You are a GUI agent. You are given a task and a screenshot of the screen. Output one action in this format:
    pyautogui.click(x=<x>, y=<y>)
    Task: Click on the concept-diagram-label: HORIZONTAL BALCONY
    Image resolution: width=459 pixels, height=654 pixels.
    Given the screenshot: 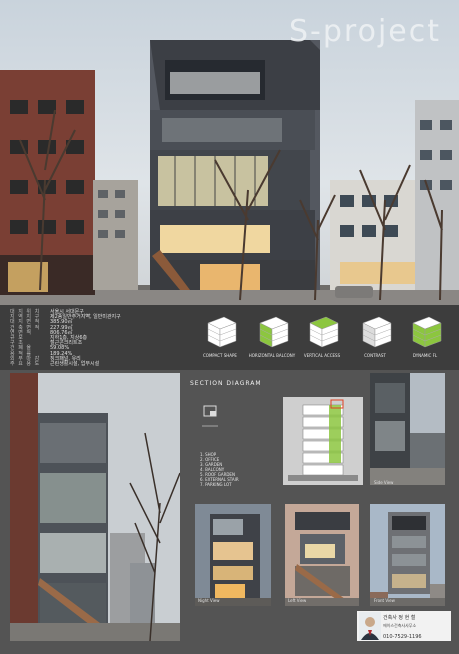 What is the action you would take?
    pyautogui.click(x=272, y=355)
    